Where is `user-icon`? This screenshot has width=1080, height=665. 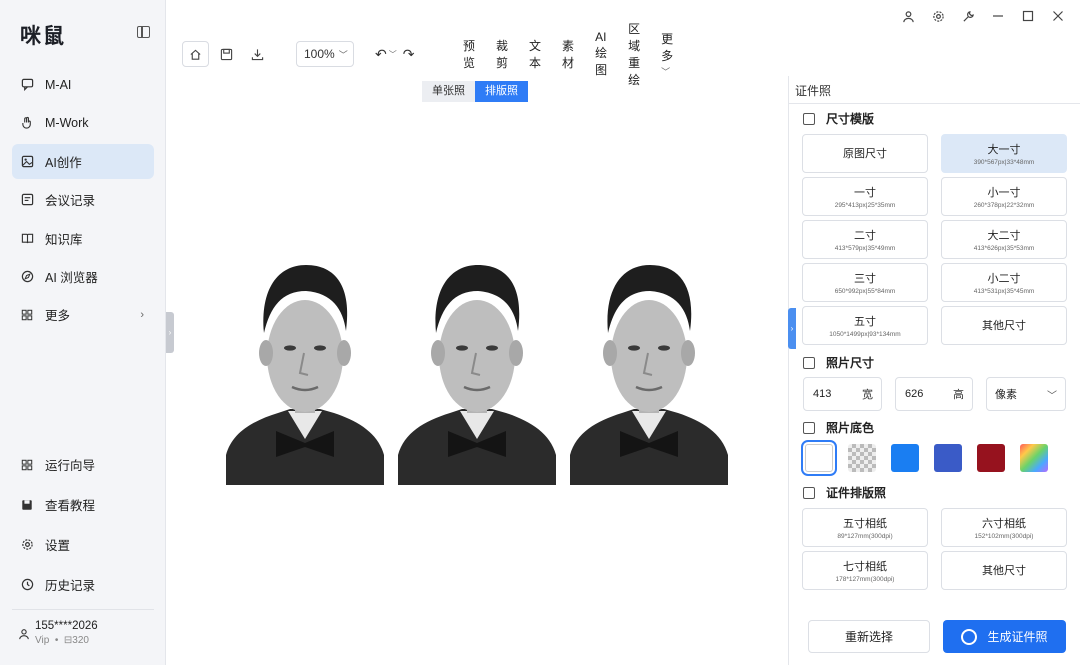 user-icon is located at coordinates (24, 635).